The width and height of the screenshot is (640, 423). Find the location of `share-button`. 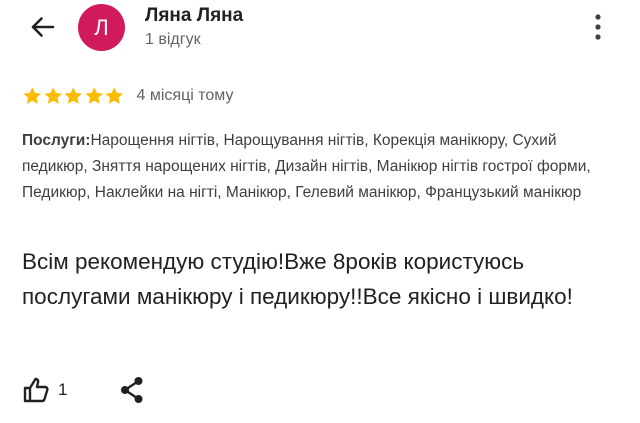

share-button is located at coordinates (132, 390).